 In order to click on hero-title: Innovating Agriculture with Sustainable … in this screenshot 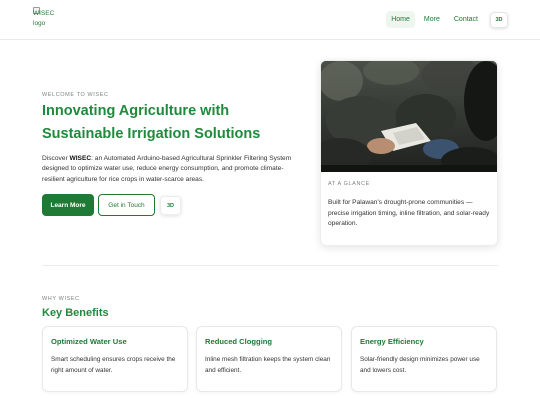, I will do `click(151, 122)`.